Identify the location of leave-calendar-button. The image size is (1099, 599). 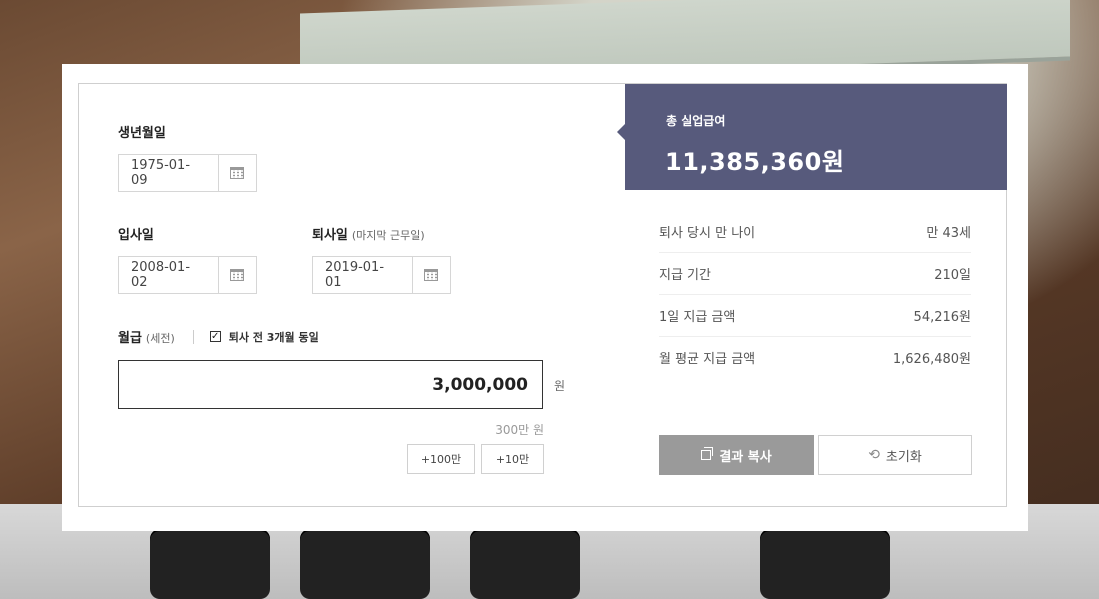
(430, 275).